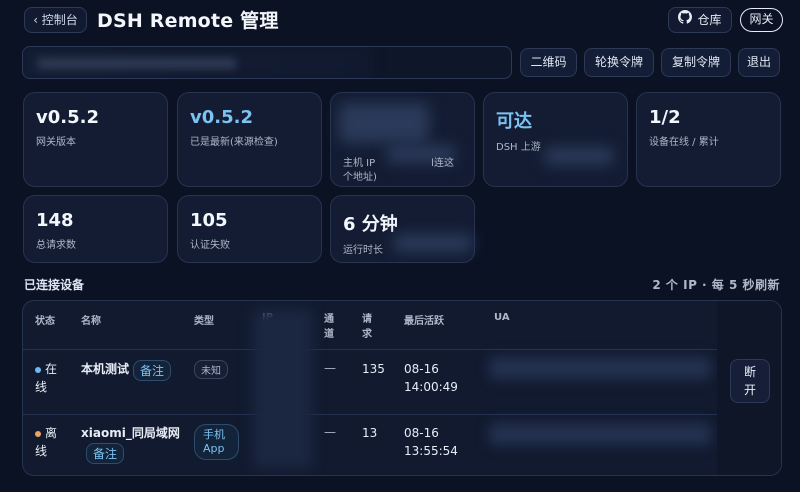 This screenshot has height=492, width=800. Describe the element at coordinates (209, 220) in the screenshot. I see `stat-value: 105` at that location.